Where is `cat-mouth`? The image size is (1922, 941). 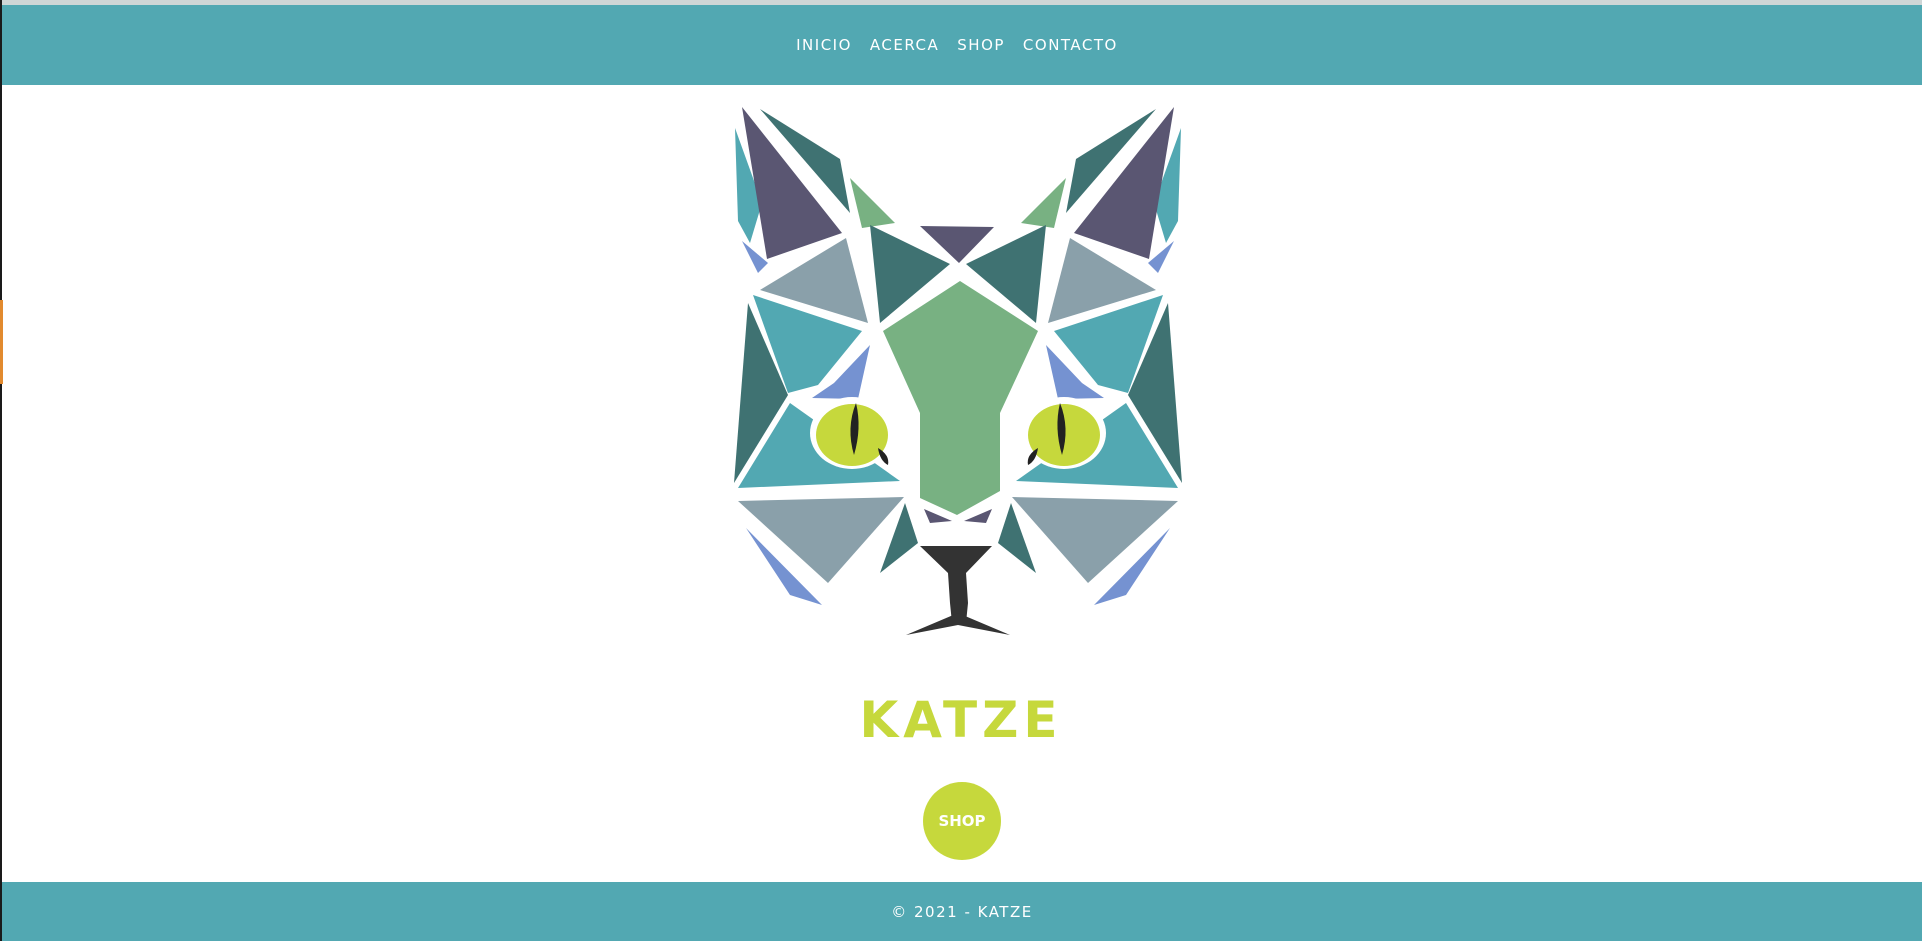
cat-mouth is located at coordinates (958, 624).